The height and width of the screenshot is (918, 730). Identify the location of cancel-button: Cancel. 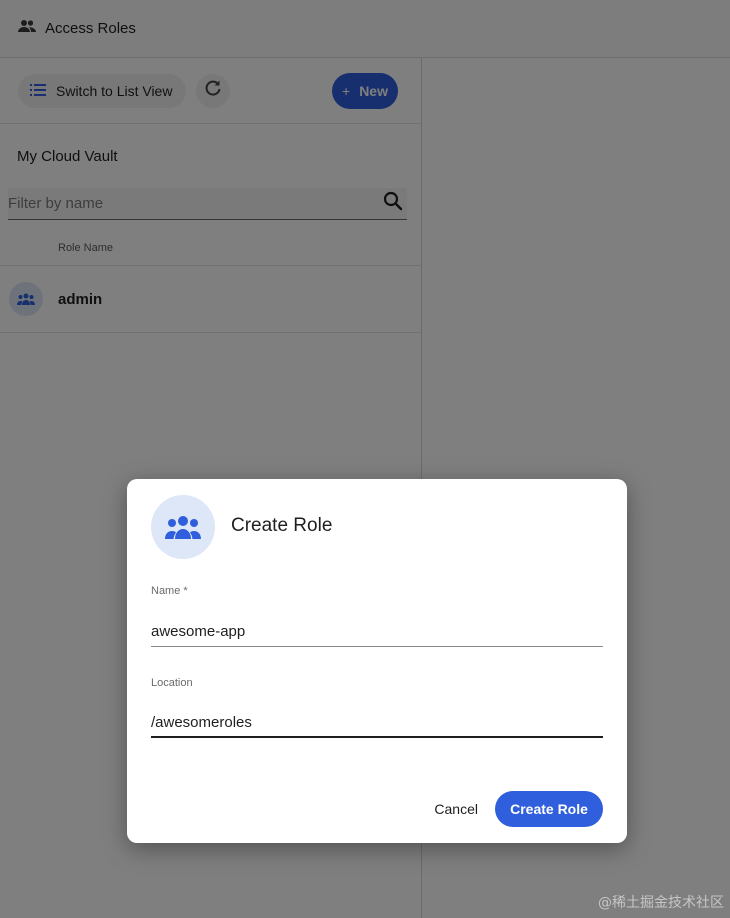
(456, 809).